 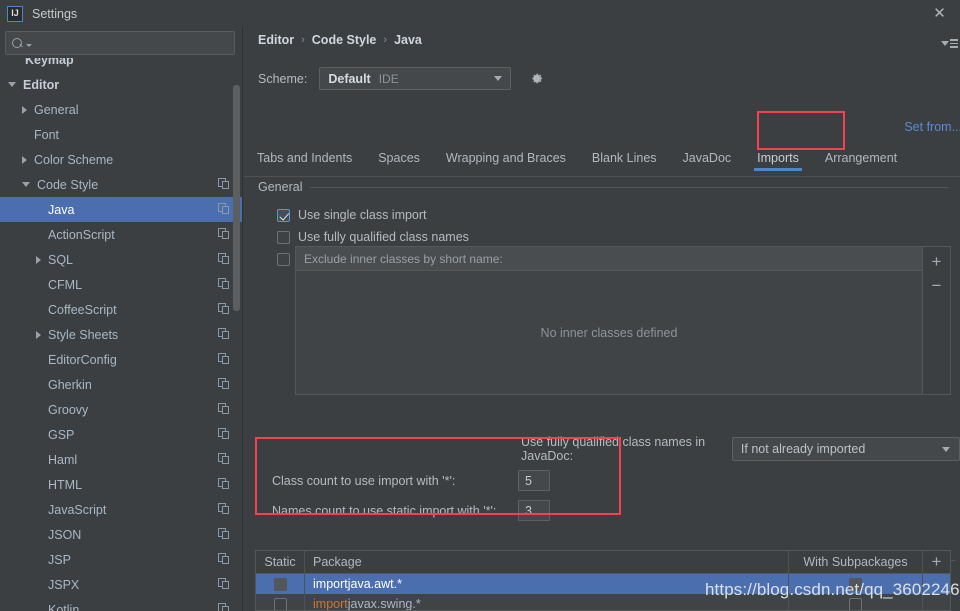 What do you see at coordinates (778, 158) in the screenshot?
I see `tab-imports: Imports` at bounding box center [778, 158].